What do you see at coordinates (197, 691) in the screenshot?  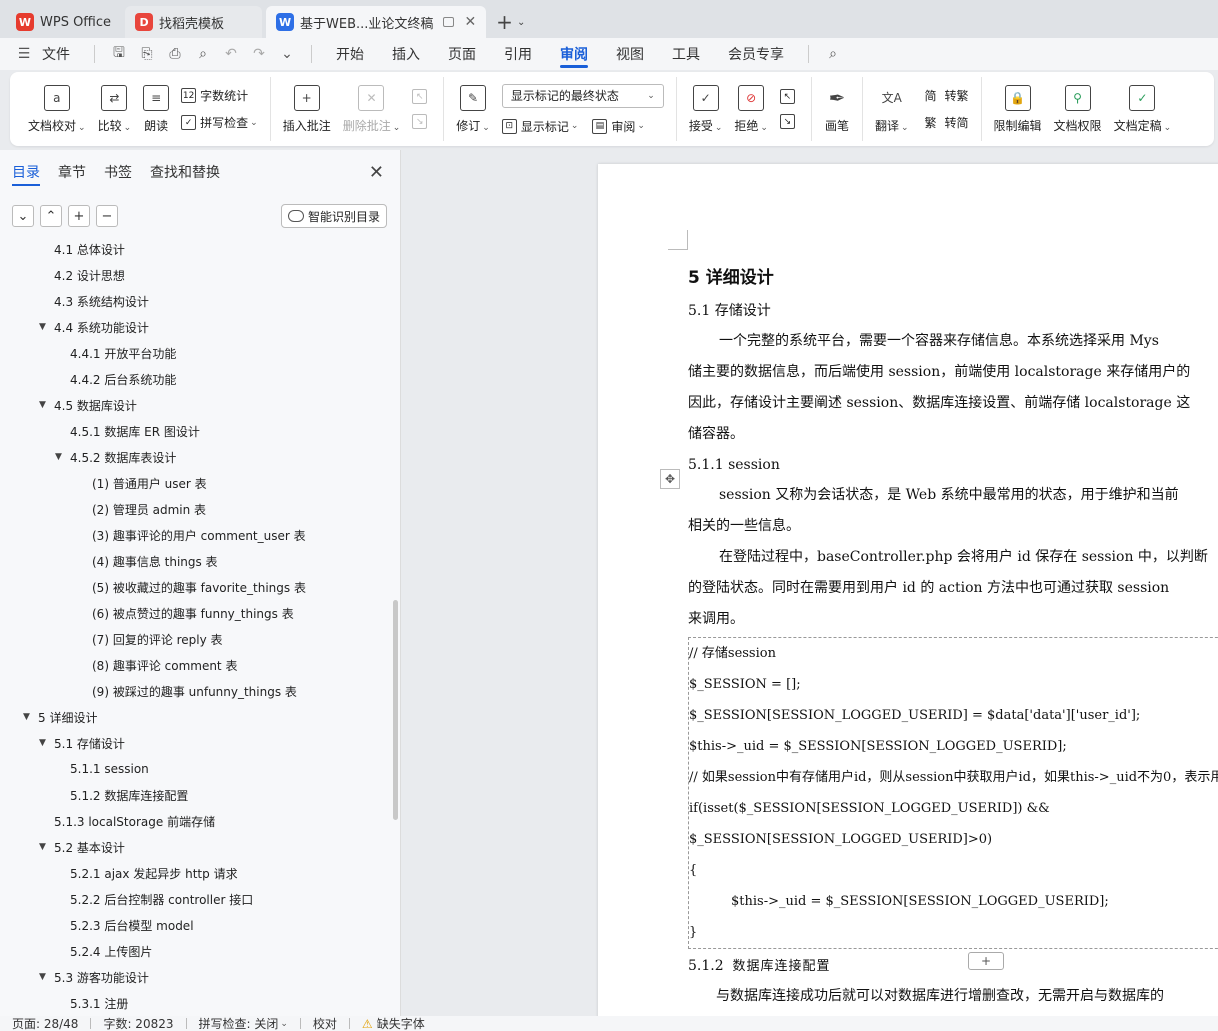 I see `toc-item: (9) 被踩过的趣事 unfunny_things 表` at bounding box center [197, 691].